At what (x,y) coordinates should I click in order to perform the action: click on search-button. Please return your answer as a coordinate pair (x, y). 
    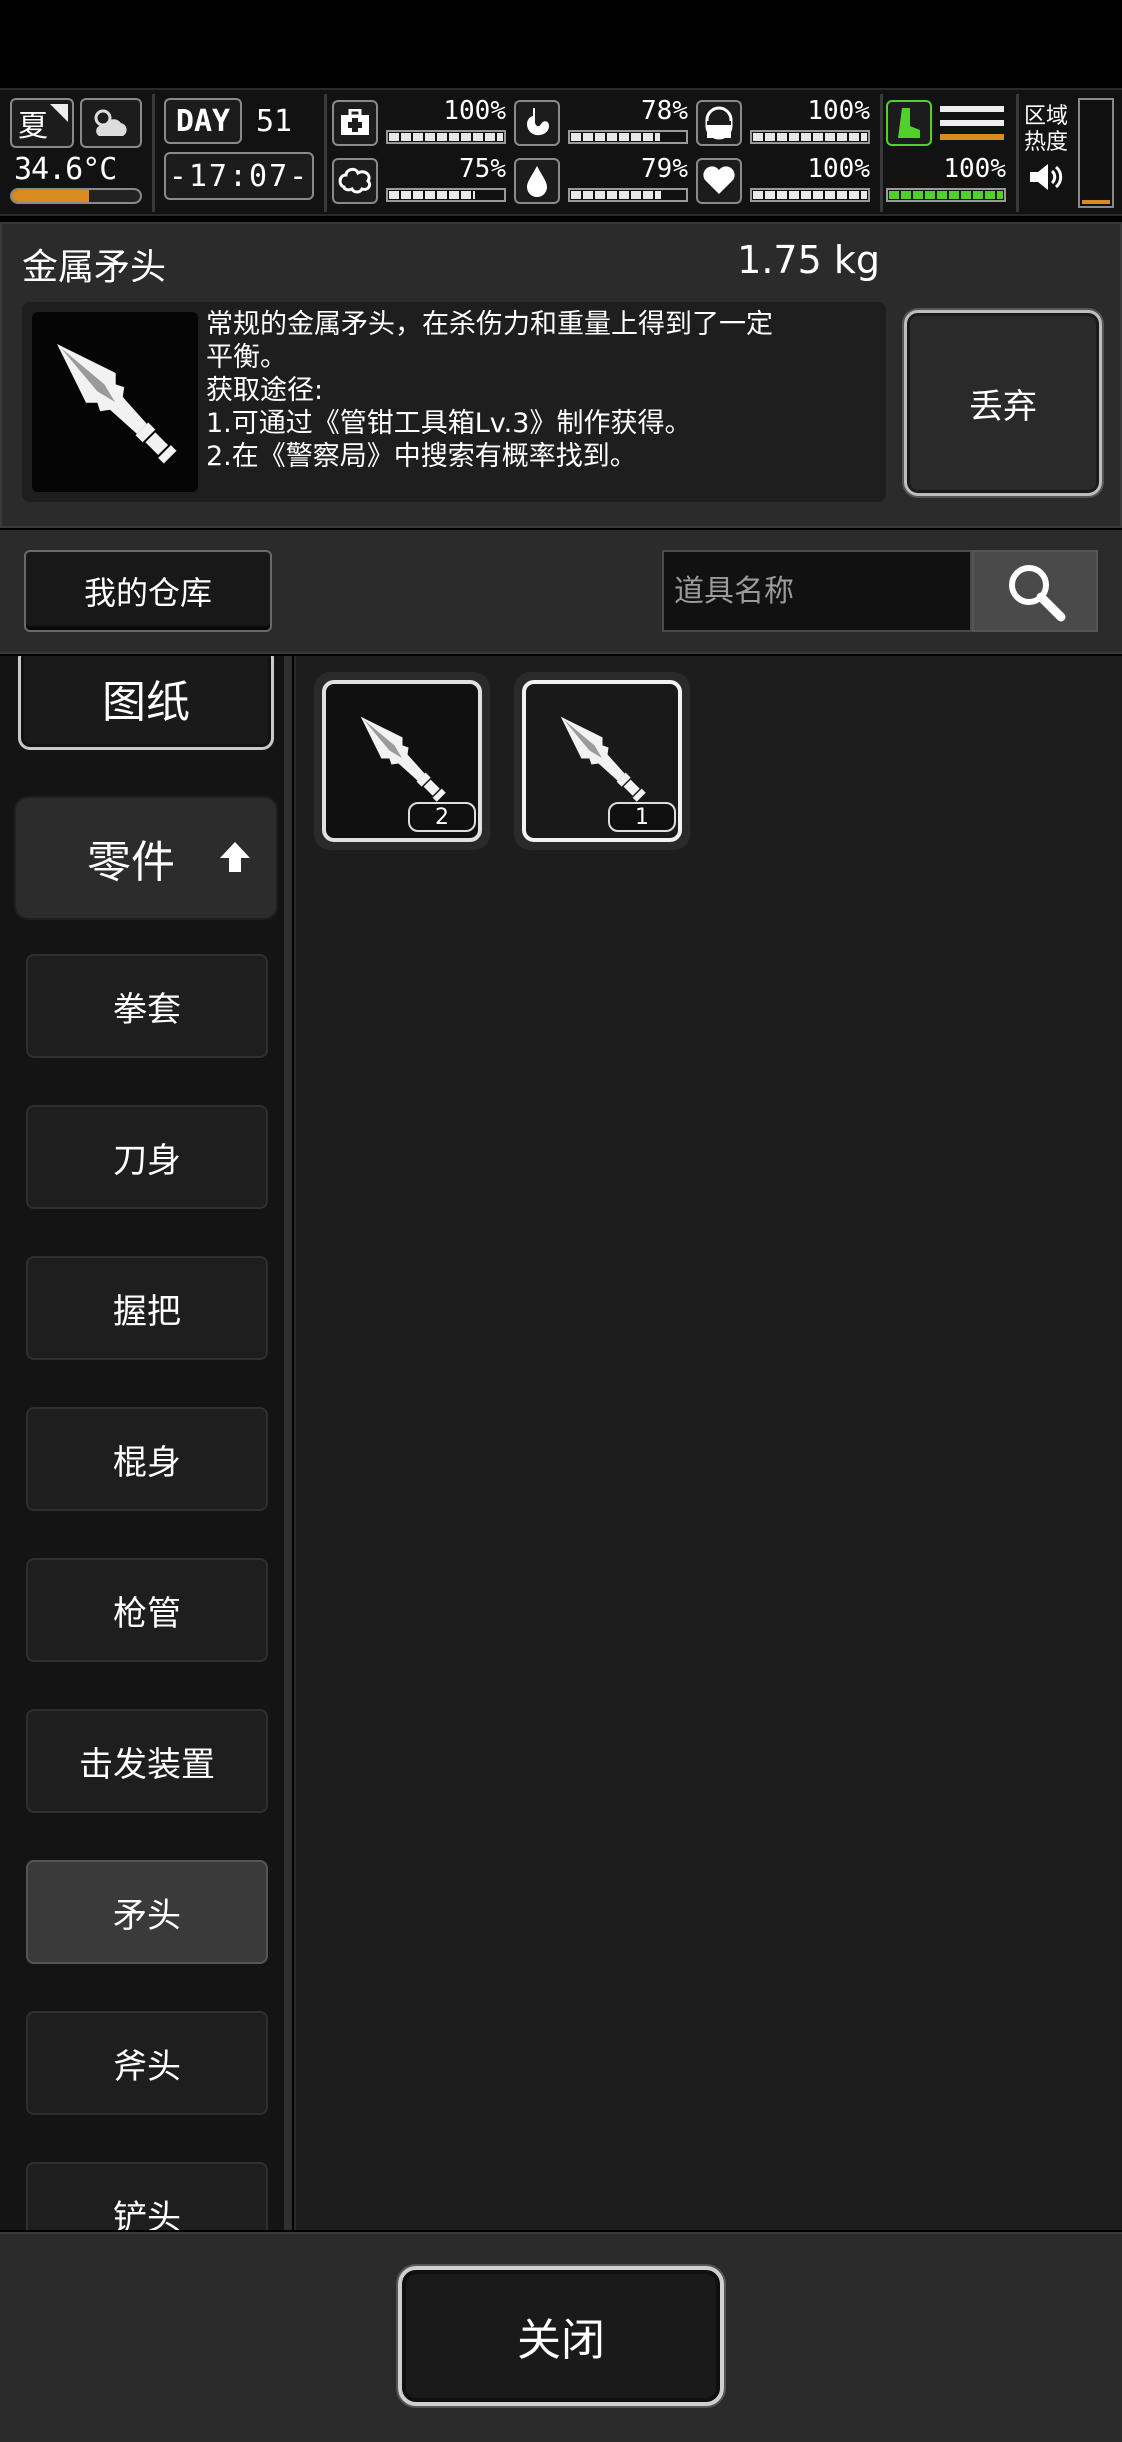
    Looking at the image, I should click on (1035, 591).